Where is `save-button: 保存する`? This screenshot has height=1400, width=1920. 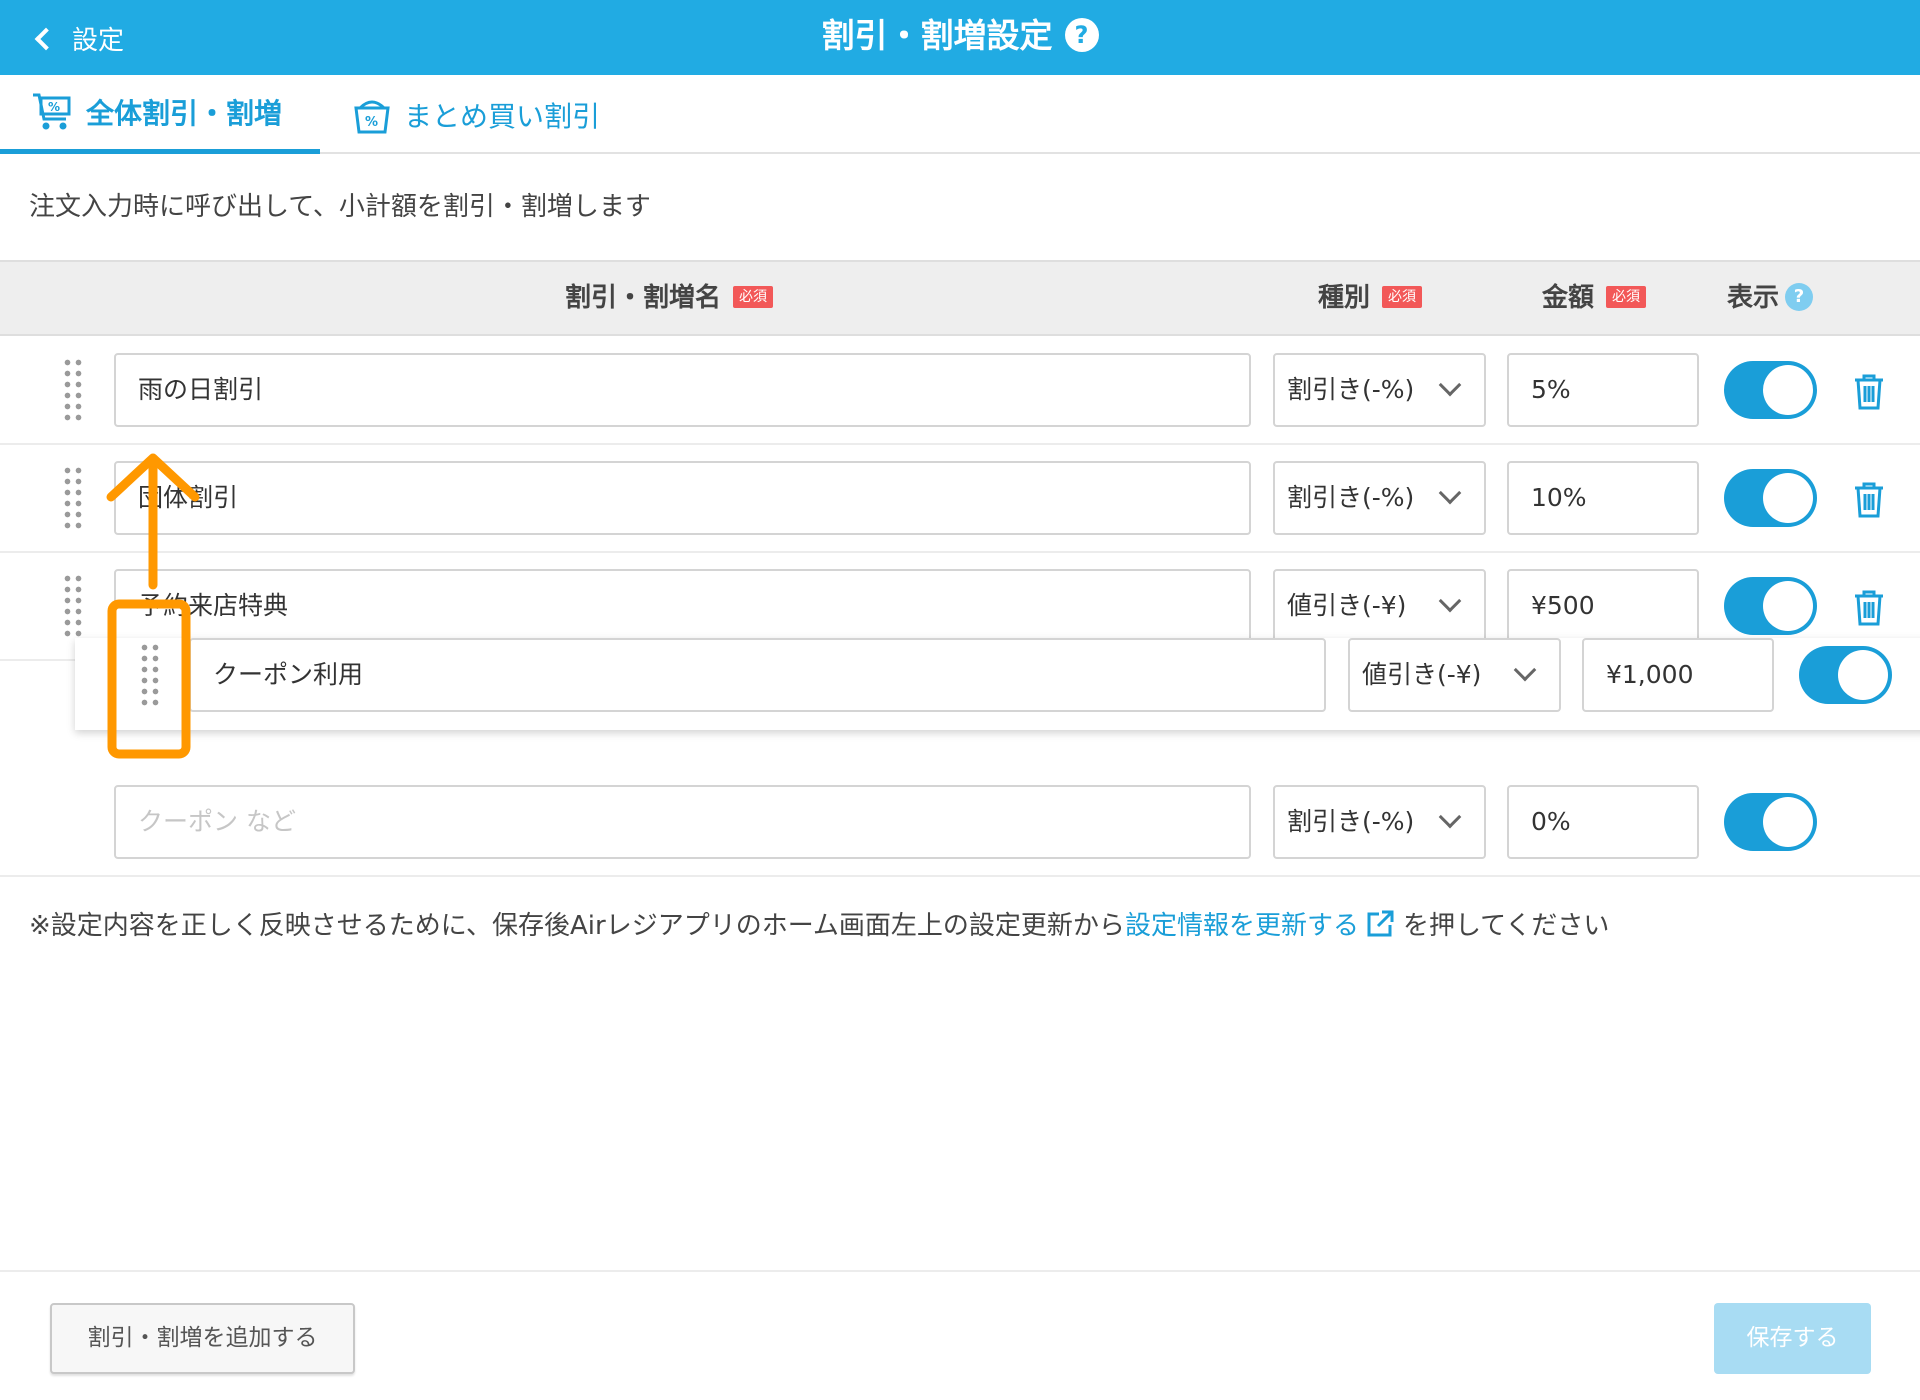
save-button: 保存する is located at coordinates (1792, 1338).